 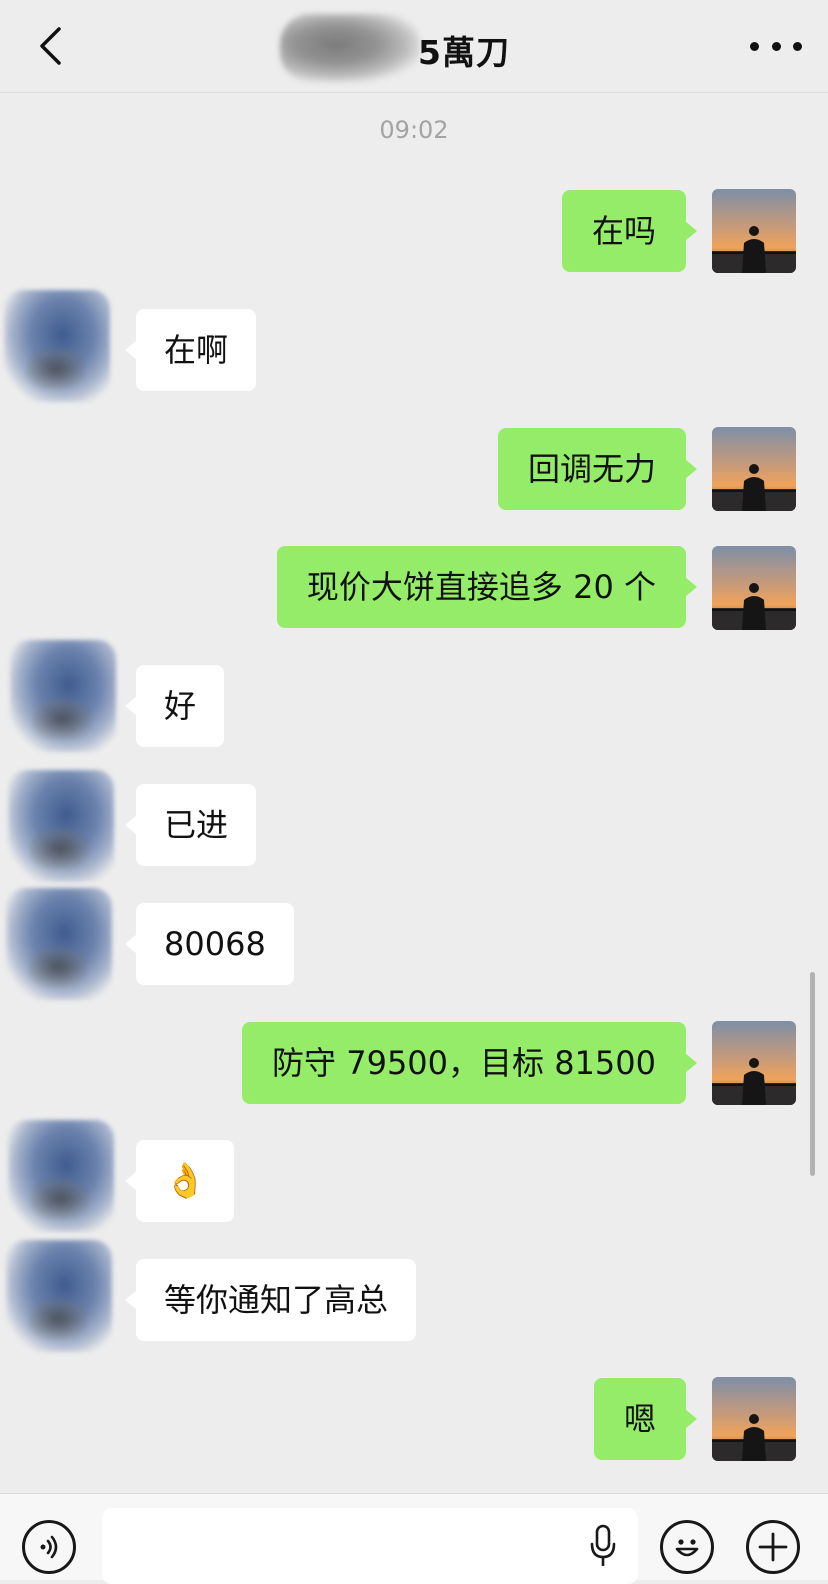 What do you see at coordinates (487, 587) in the screenshot?
I see `my-message-bubble: 现价大饼直接追多 20 个` at bounding box center [487, 587].